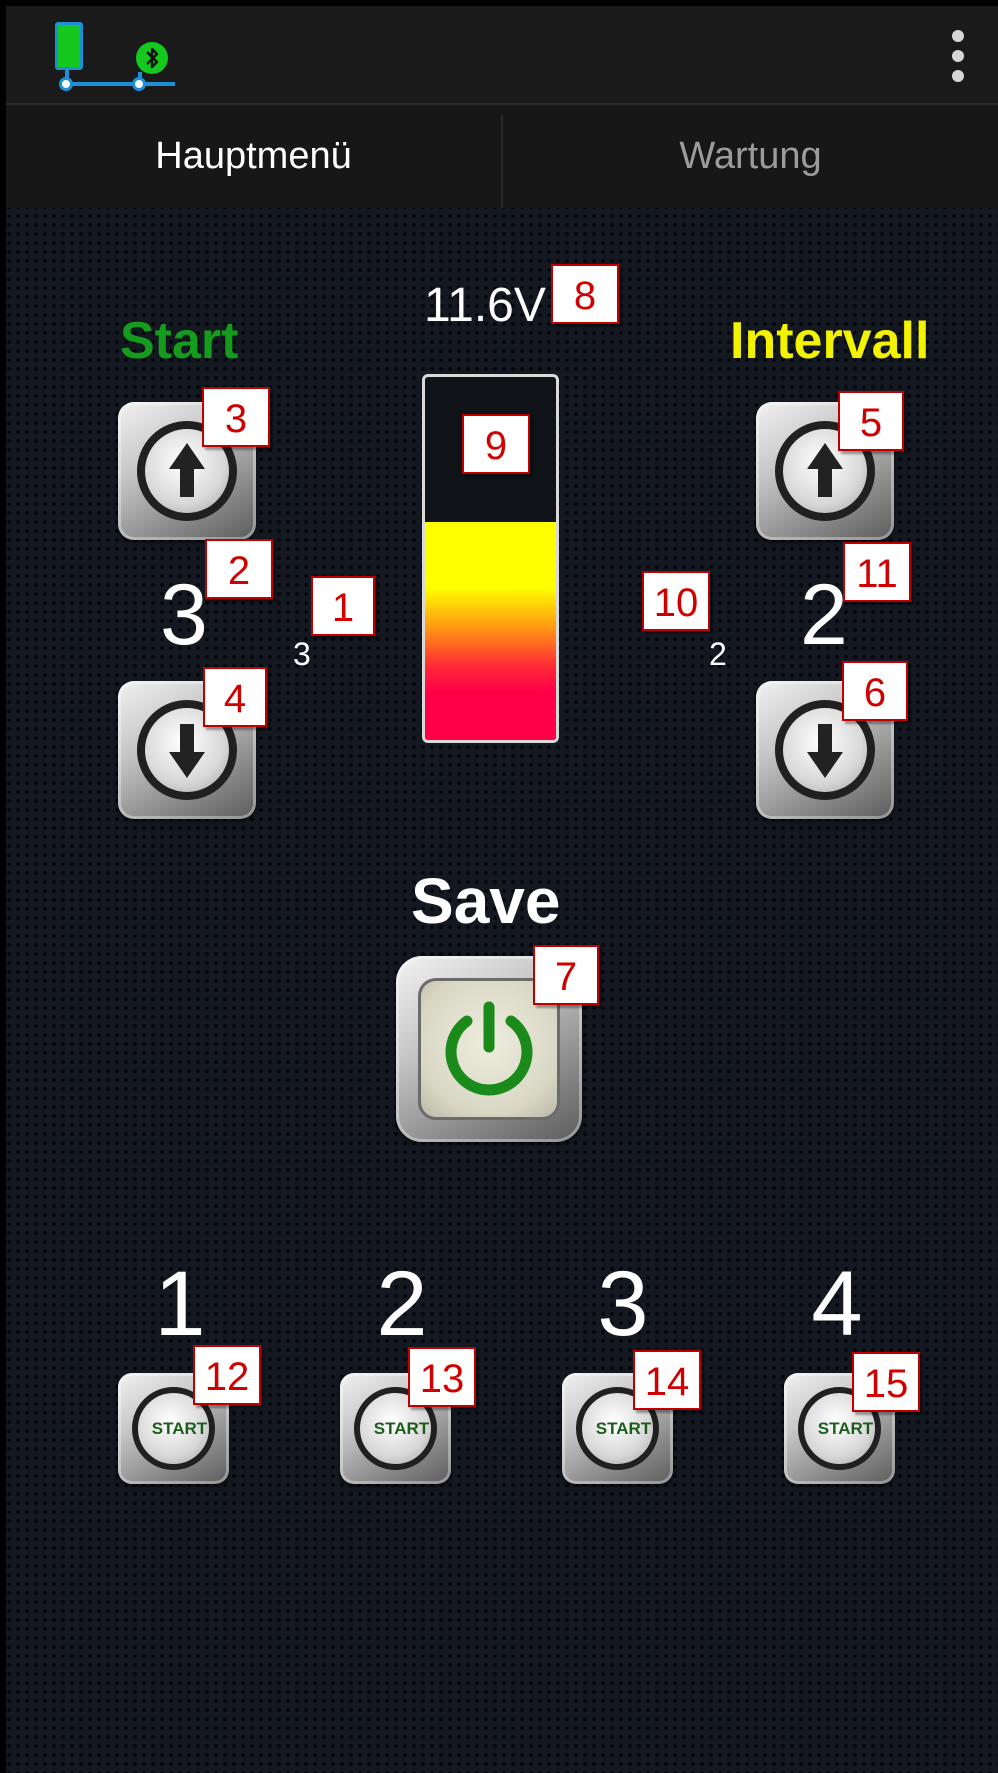 The width and height of the screenshot is (998, 1773). I want to click on tab-bar: Hauptmenü Wartung, so click(502, 156).